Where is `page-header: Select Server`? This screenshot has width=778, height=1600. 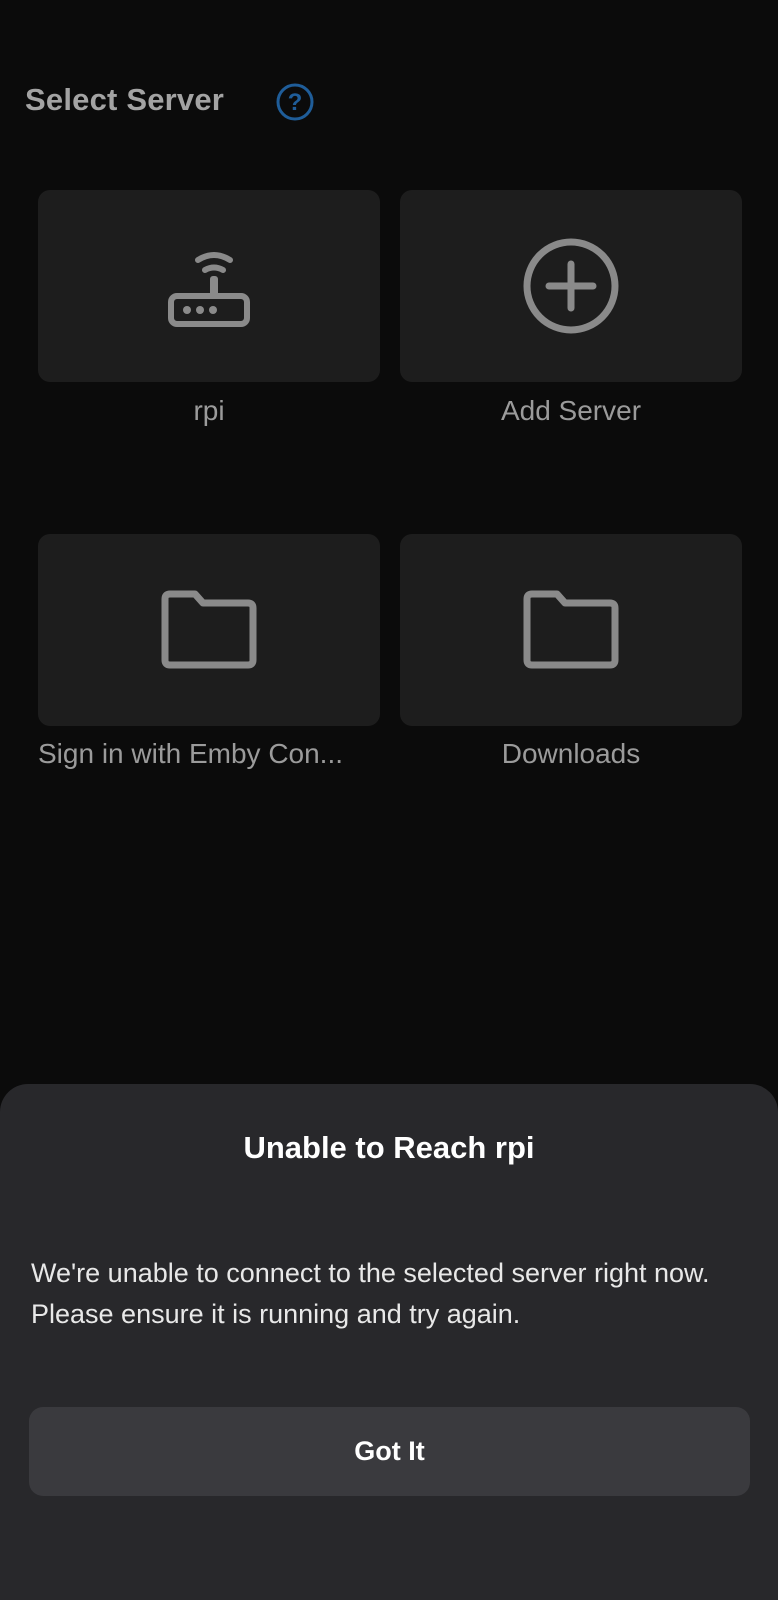 page-header: Select Server is located at coordinates (124, 100).